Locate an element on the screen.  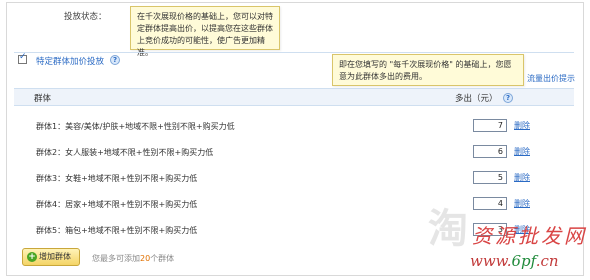
watermark-url: www.6pf.cn is located at coordinates (514, 261).